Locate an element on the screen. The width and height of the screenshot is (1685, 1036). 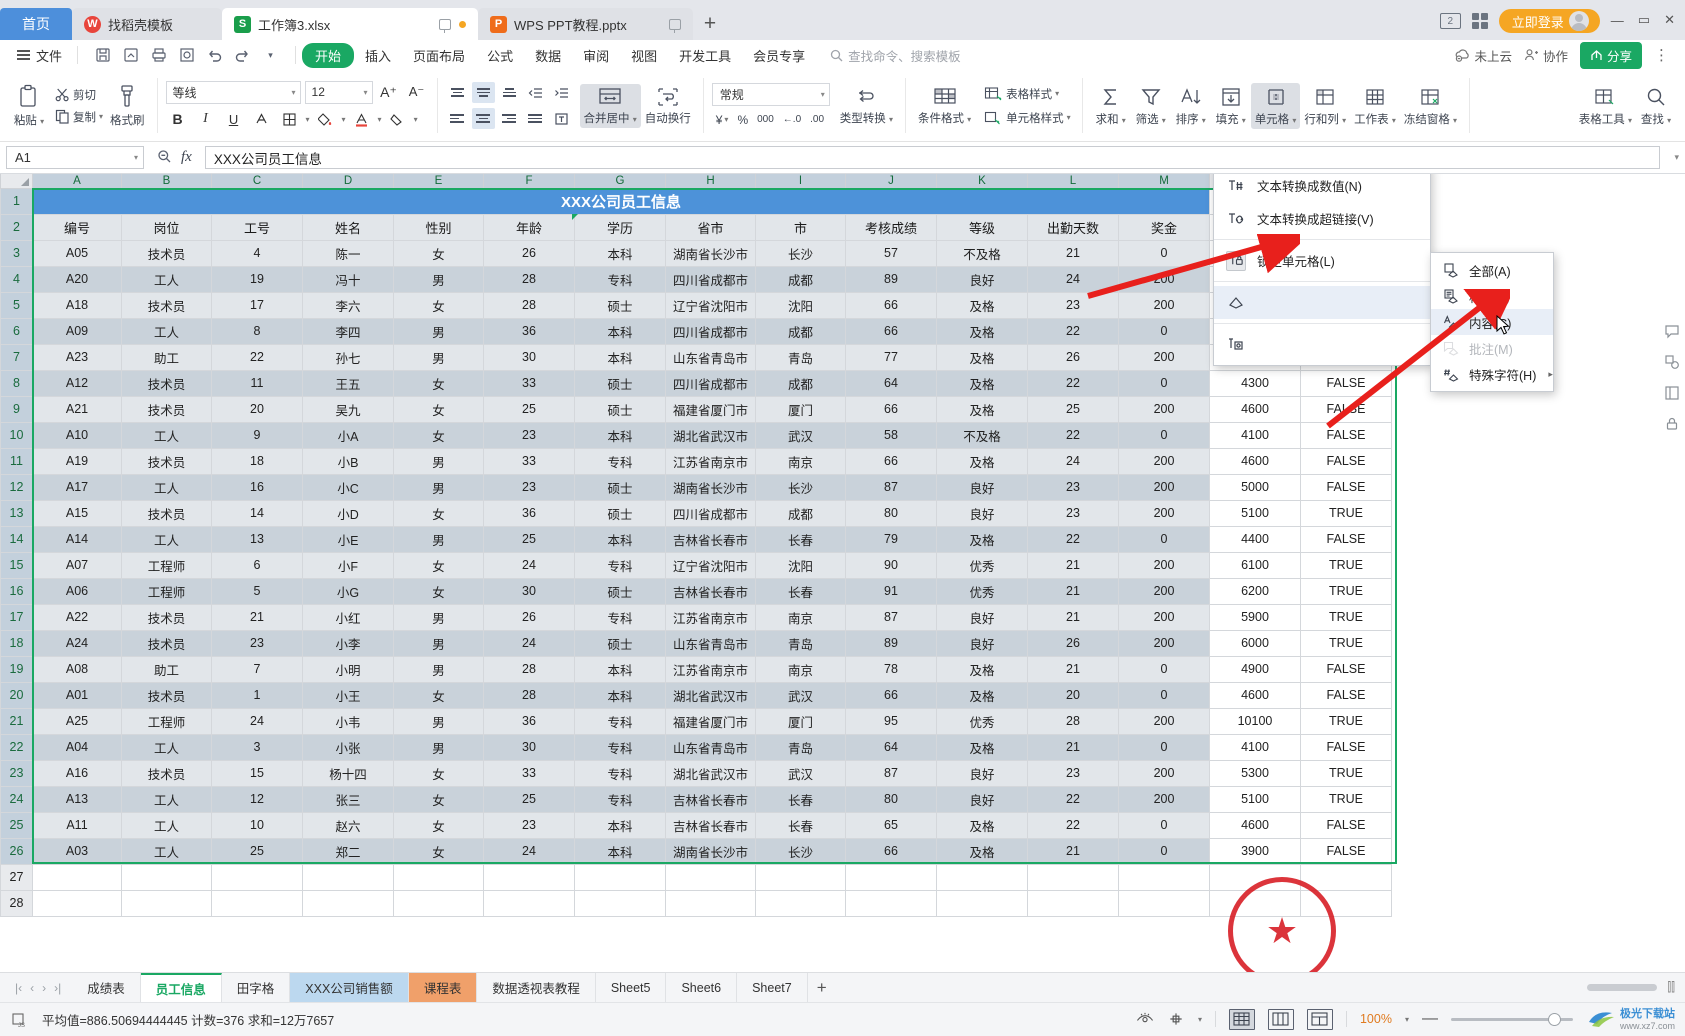
cell: 33 is located at coordinates (529, 461).